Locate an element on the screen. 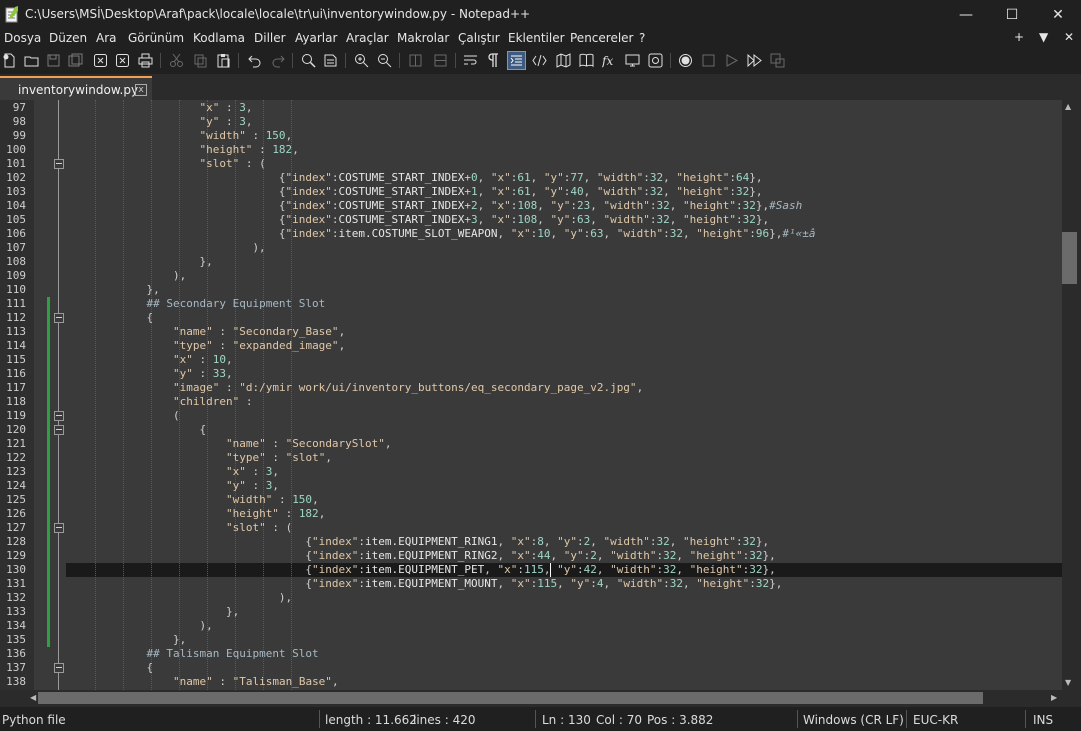 The image size is (1081, 731). undo-icon is located at coordinates (254, 60).